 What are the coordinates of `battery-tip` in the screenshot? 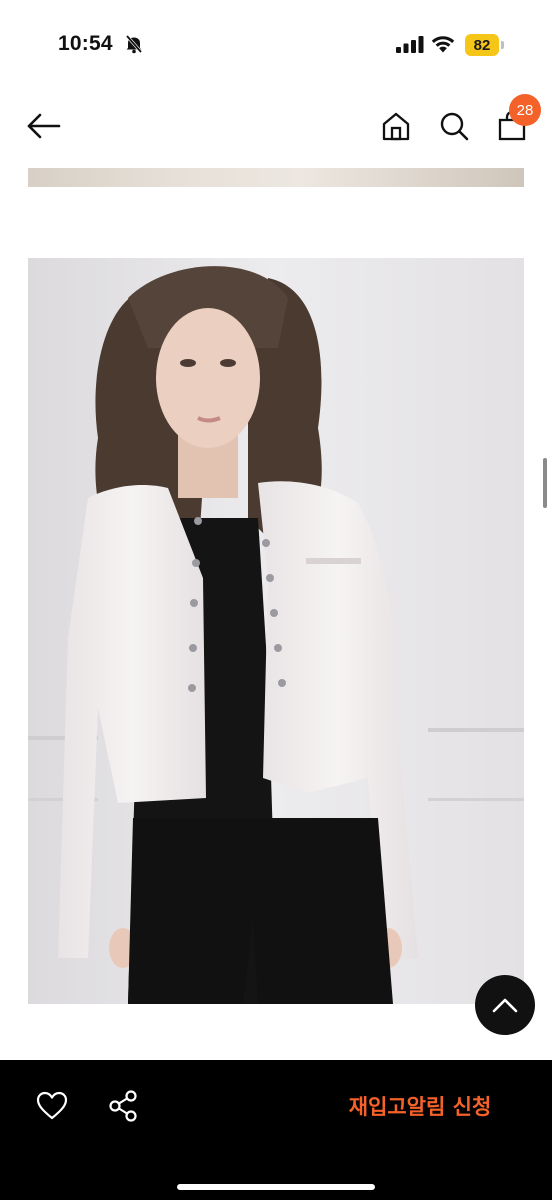 It's located at (502, 45).